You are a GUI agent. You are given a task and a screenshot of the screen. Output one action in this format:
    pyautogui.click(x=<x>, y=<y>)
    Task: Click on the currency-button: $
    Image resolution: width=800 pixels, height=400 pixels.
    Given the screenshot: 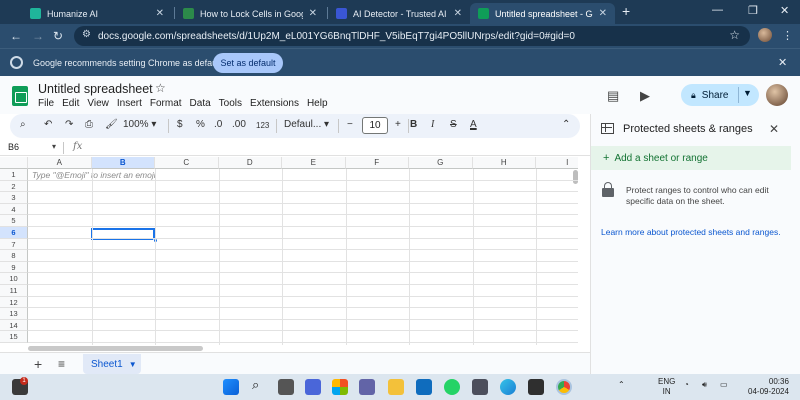 What is the action you would take?
    pyautogui.click(x=180, y=124)
    